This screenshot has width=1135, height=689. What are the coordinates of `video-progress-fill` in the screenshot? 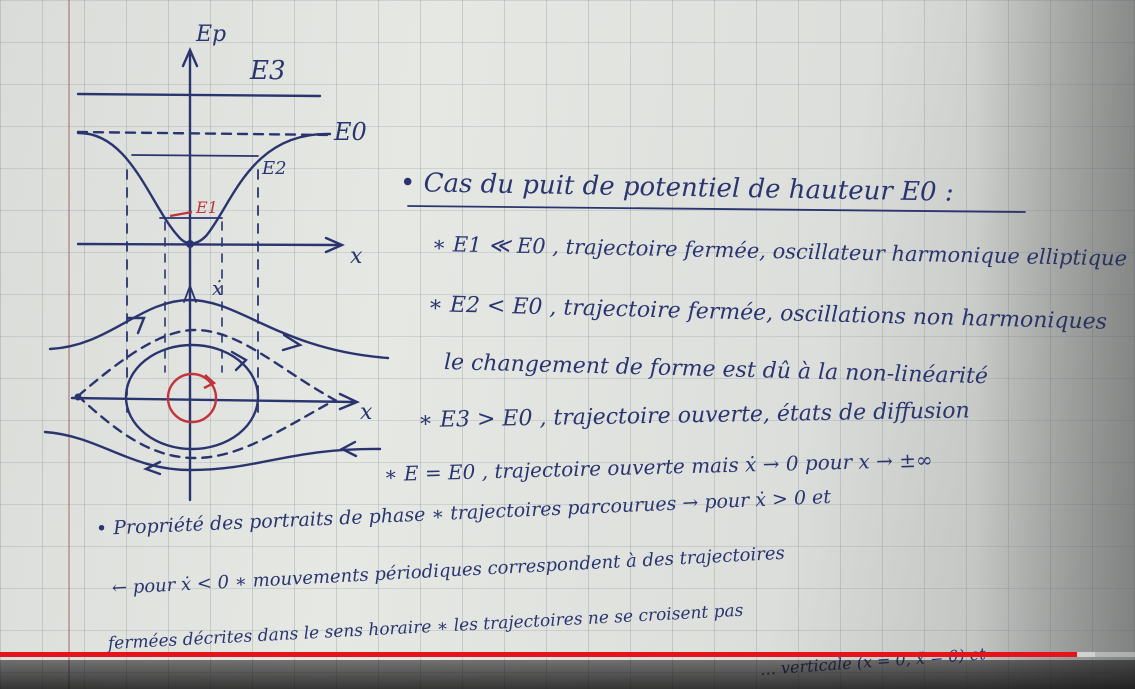 It's located at (539, 654).